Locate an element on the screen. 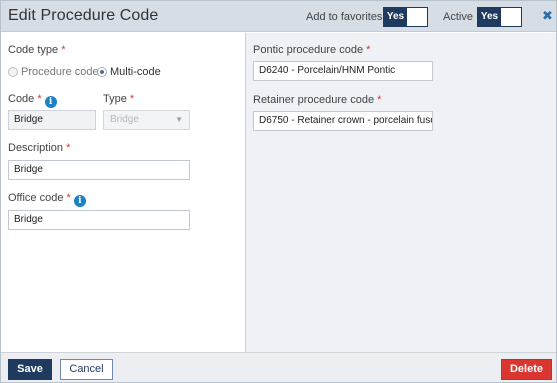 This screenshot has height=383, width=557. type-select-value: Bridge is located at coordinates (124, 119).